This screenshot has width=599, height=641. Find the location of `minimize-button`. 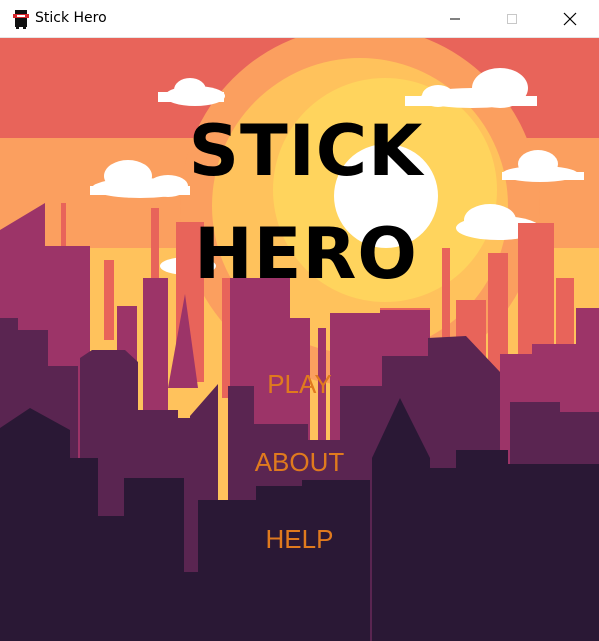

minimize-button is located at coordinates (455, 19).